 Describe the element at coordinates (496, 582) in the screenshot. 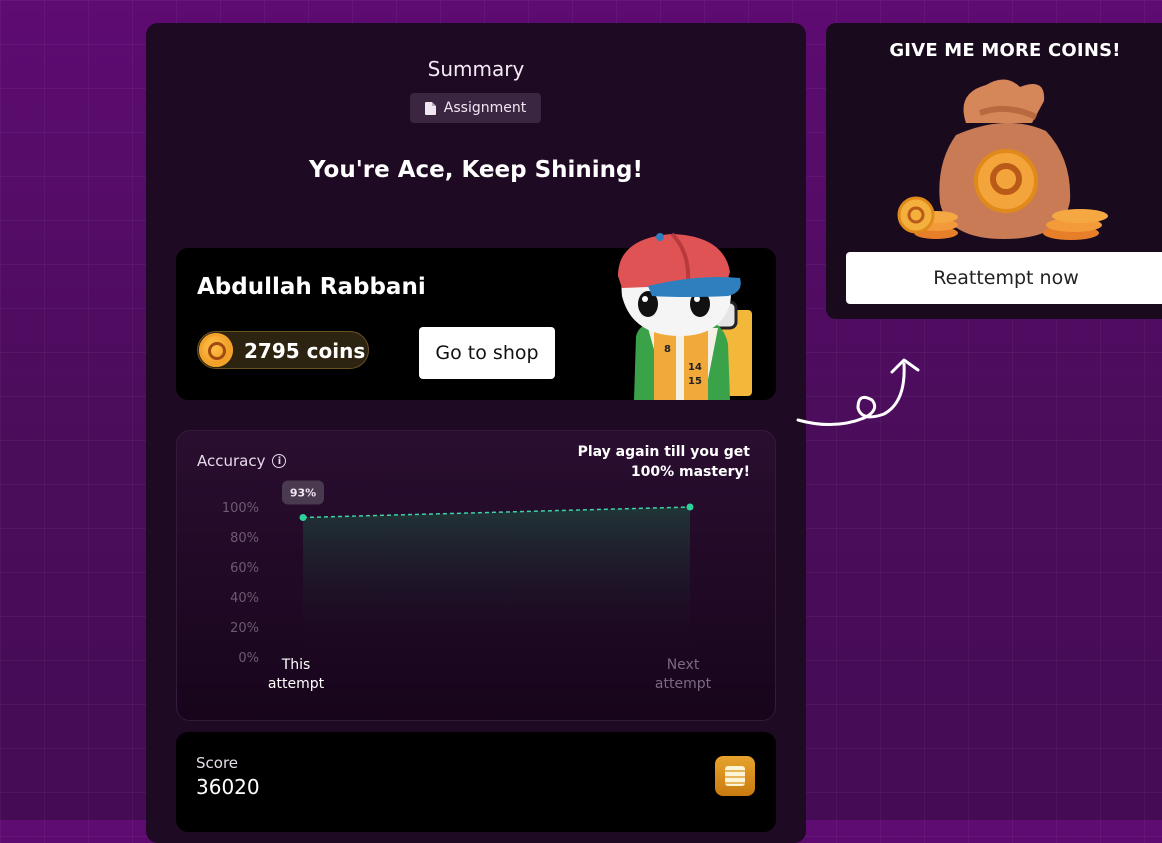

I see `accuracy-area` at that location.